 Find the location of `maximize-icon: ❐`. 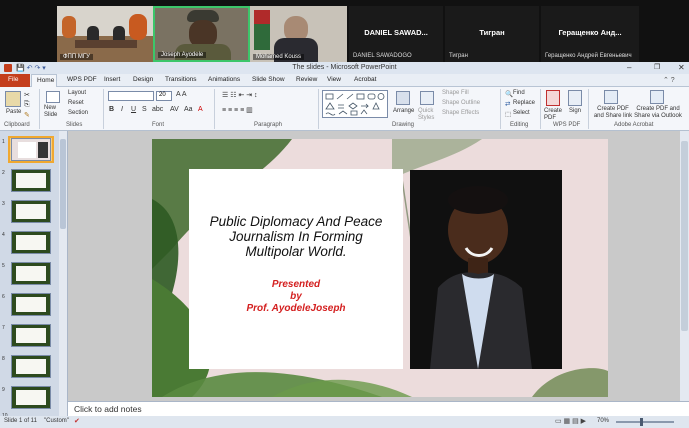

maximize-icon: ❐ is located at coordinates (657, 67).